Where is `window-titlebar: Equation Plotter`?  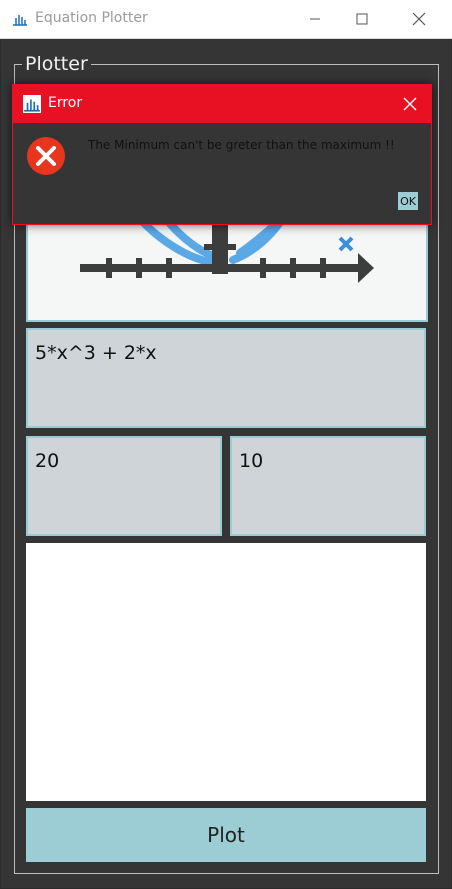 window-titlebar: Equation Plotter is located at coordinates (226, 19).